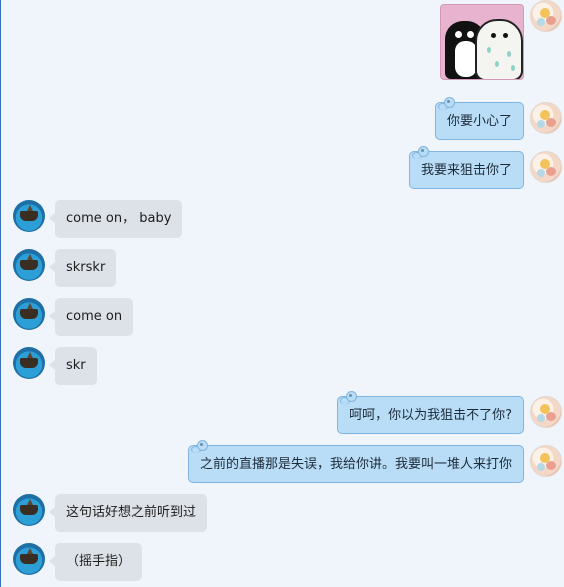 The height and width of the screenshot is (587, 564). What do you see at coordinates (282, 514) in the screenshot?
I see `message-row-incoming: 这句话好想之前听到过` at bounding box center [282, 514].